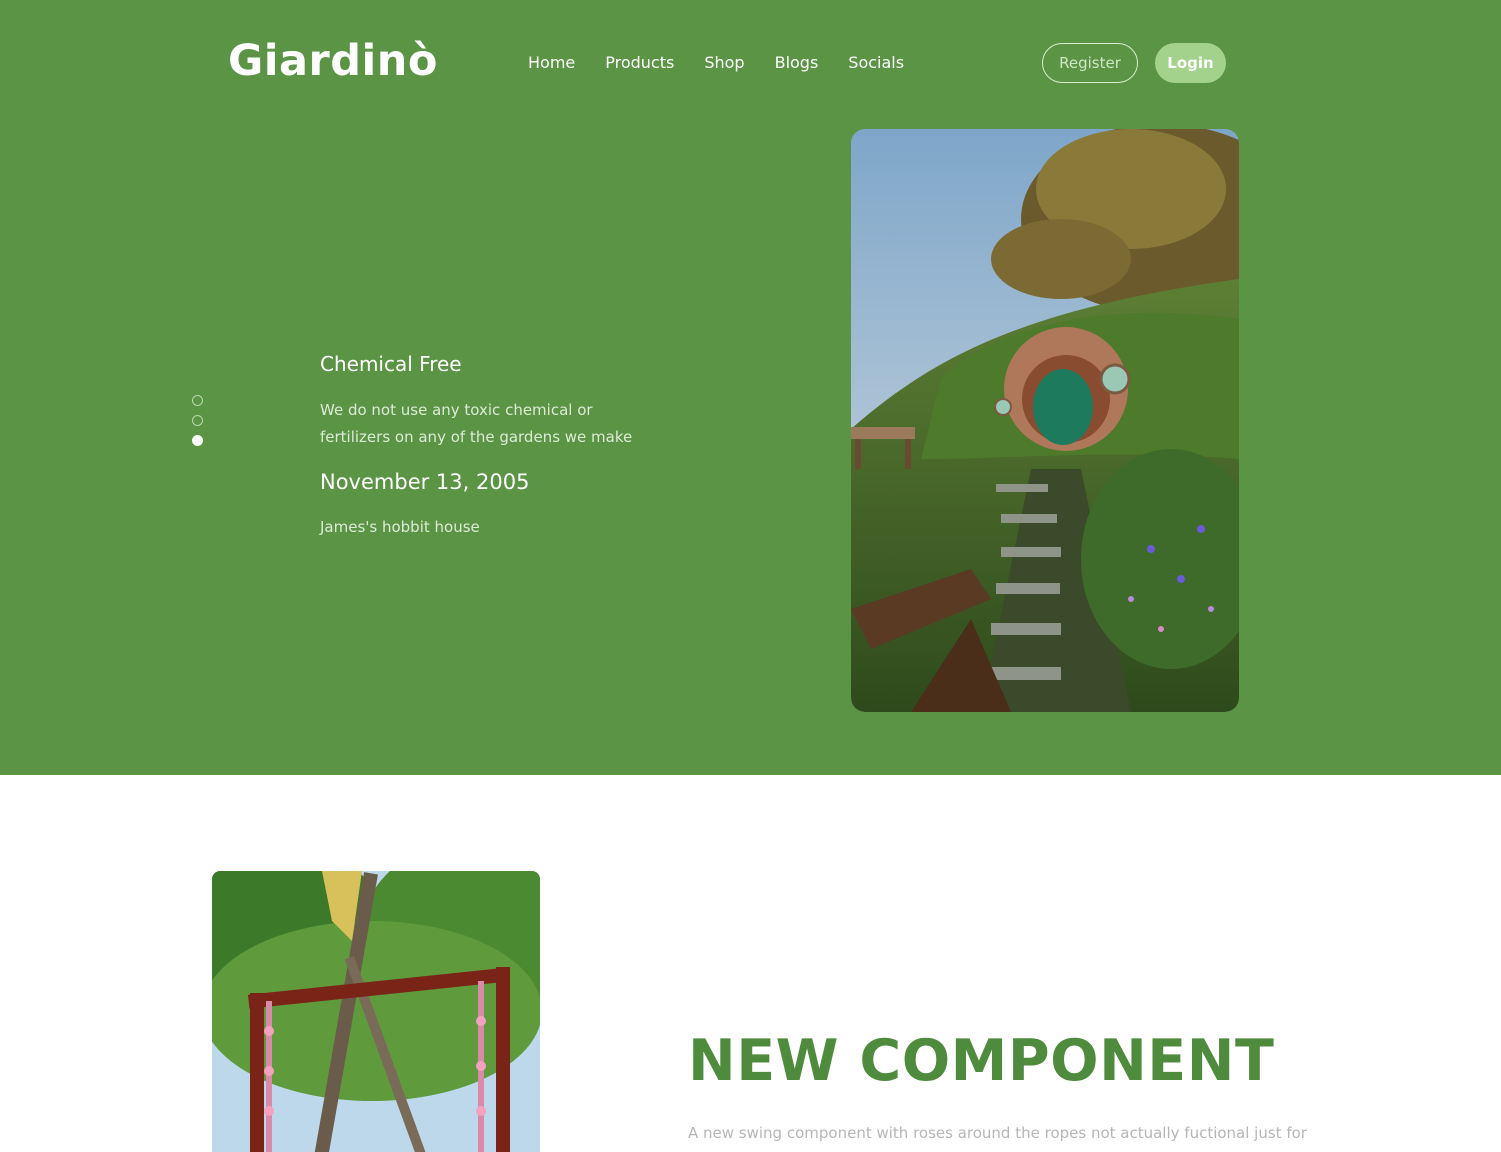 This screenshot has height=1152, width=1501. Describe the element at coordinates (333, 61) in the screenshot. I see `brand-logo: Giardinò` at that location.